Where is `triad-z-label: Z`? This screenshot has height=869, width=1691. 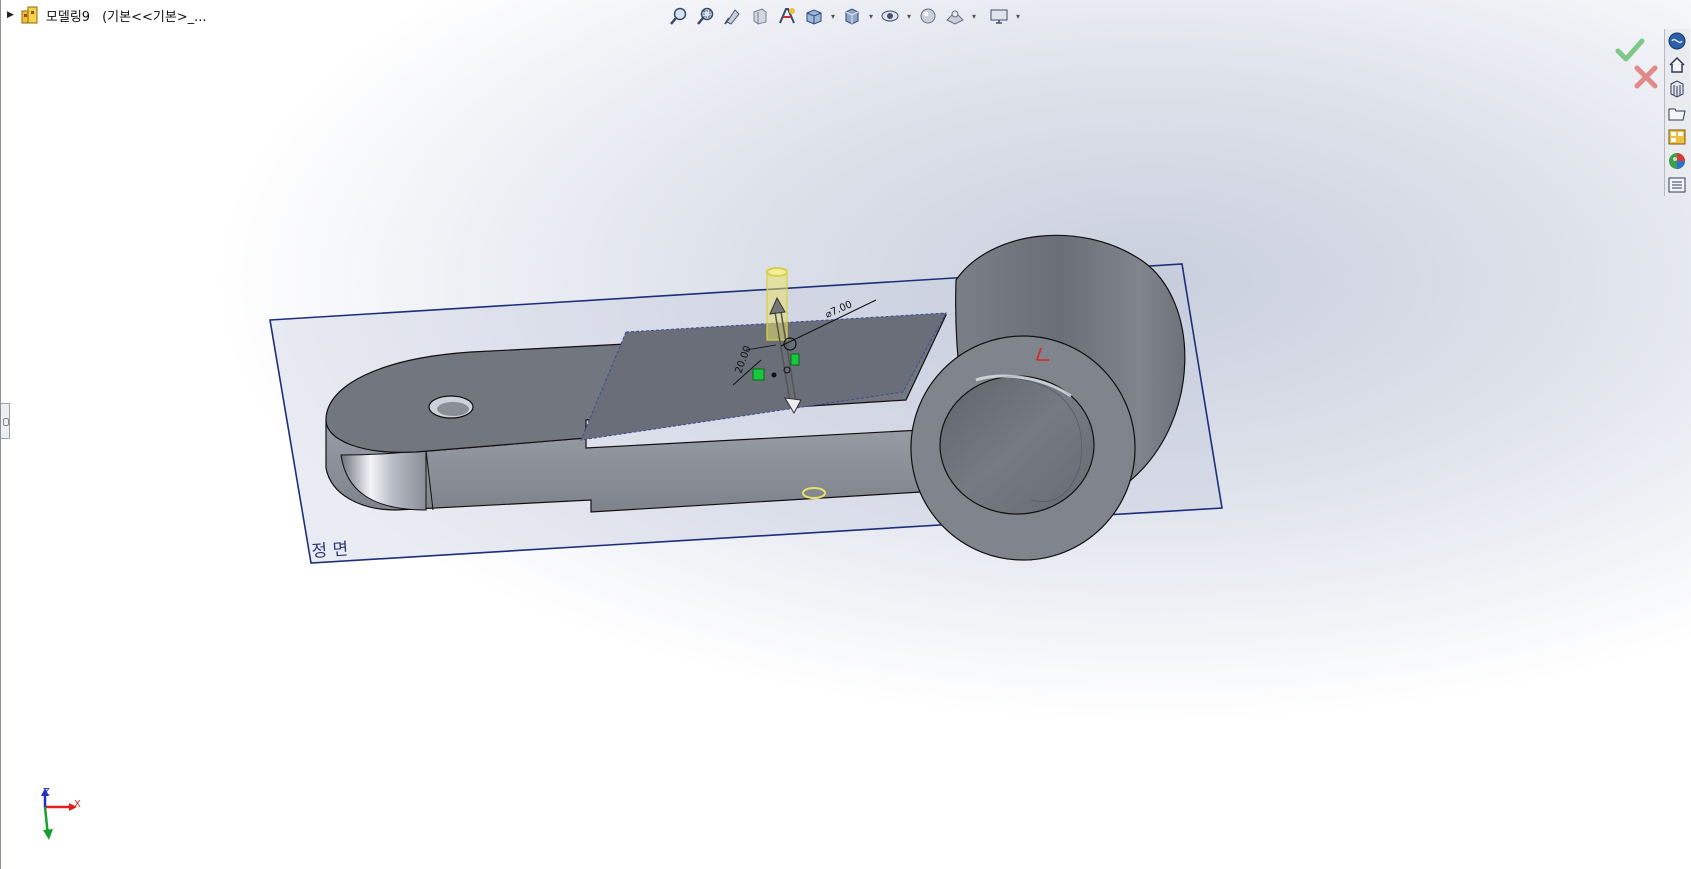 triad-z-label: Z is located at coordinates (46, 792).